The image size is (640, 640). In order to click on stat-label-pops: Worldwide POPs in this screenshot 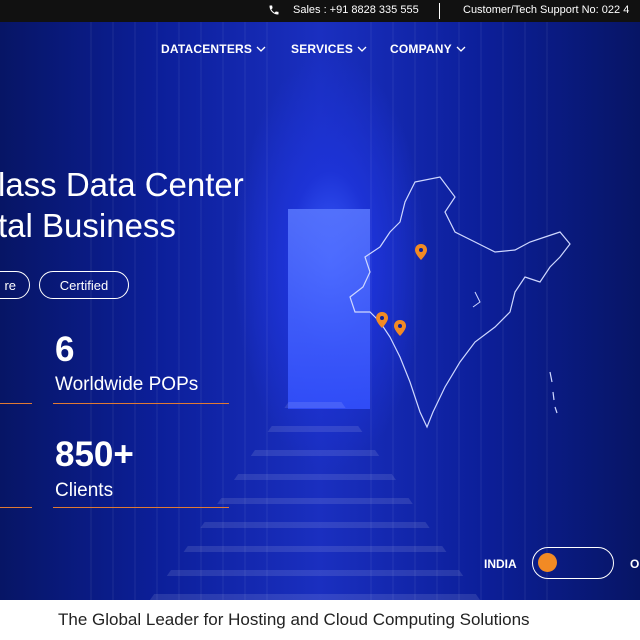, I will do `click(127, 384)`.